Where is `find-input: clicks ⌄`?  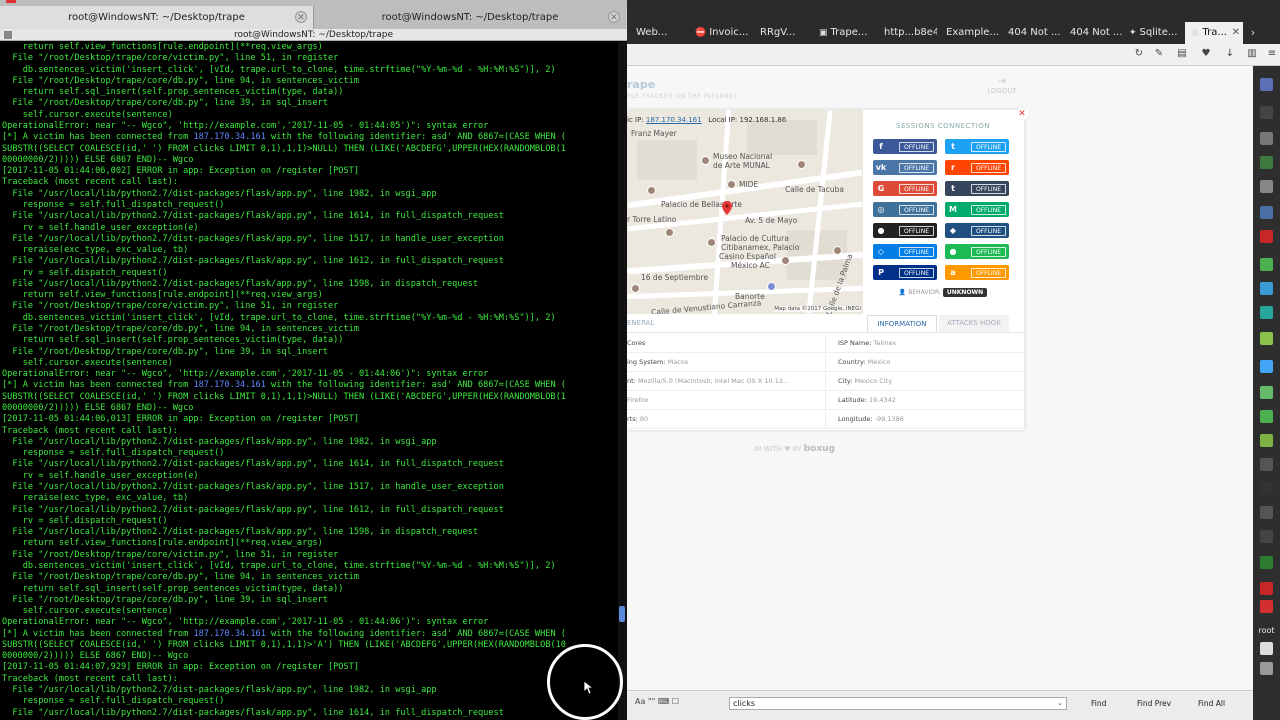 find-input: clicks ⌄ is located at coordinates (898, 703).